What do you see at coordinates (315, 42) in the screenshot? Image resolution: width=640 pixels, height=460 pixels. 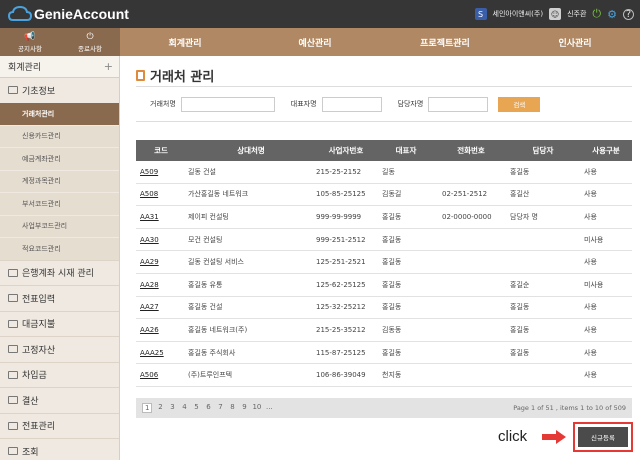 I see `nav-budget: 예산관리` at bounding box center [315, 42].